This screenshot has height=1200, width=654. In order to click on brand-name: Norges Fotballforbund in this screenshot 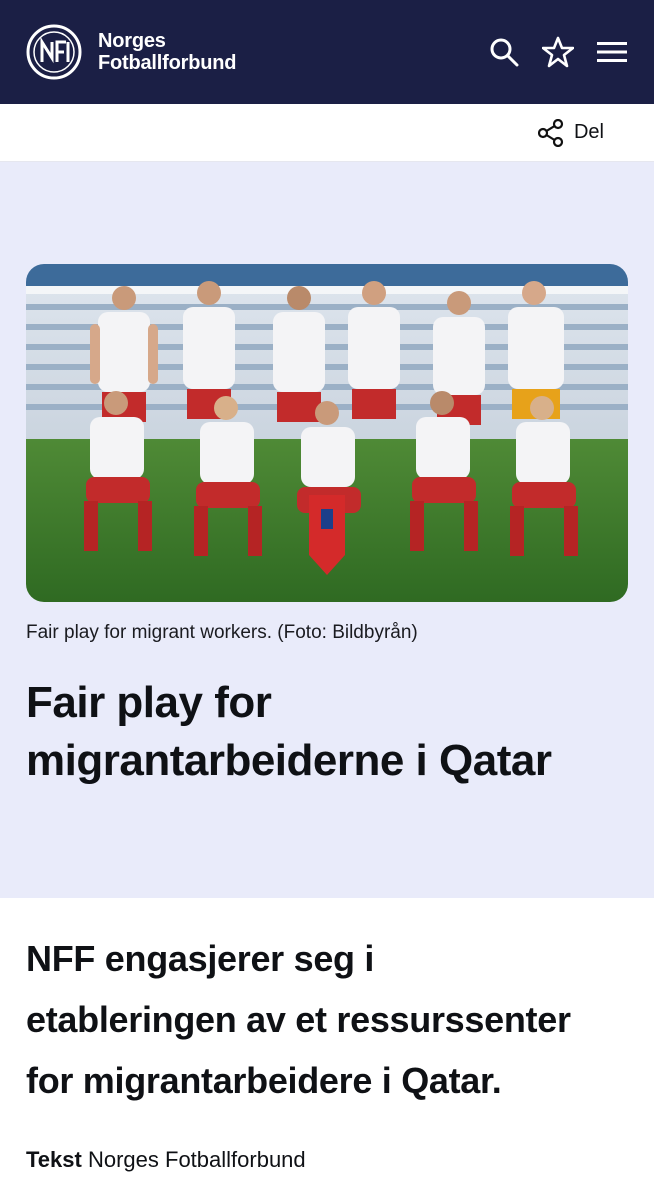, I will do `click(167, 52)`.